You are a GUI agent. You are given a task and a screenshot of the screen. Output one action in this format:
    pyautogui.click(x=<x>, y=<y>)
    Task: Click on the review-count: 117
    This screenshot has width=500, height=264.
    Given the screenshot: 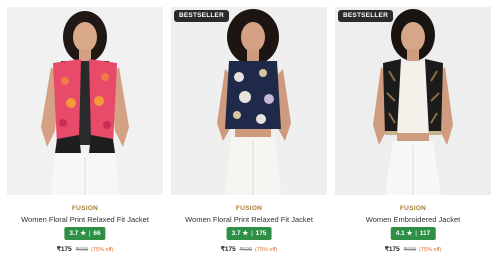 What is the action you would take?
    pyautogui.click(x=425, y=233)
    